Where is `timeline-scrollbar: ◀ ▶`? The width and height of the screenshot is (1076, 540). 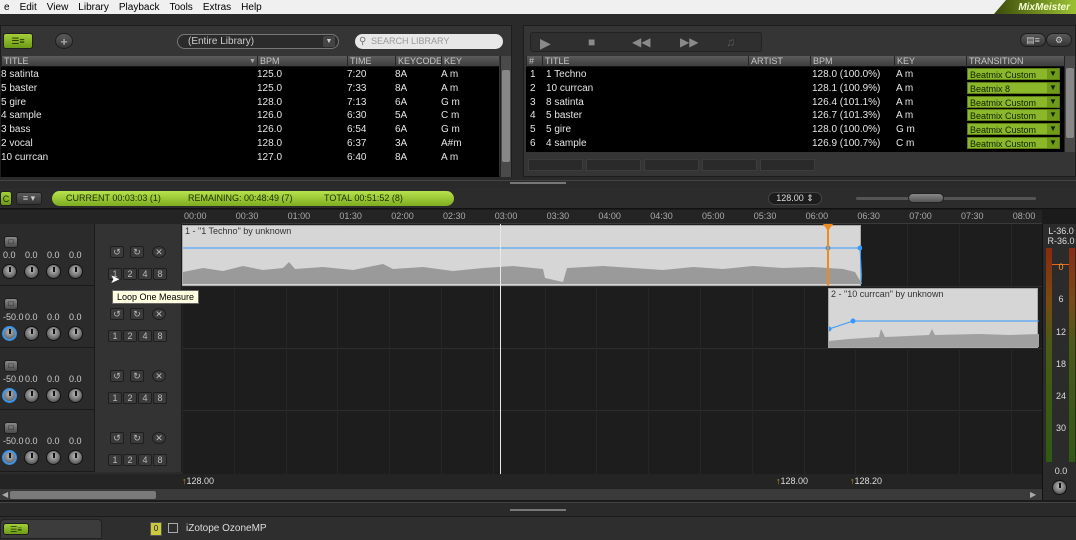
timeline-scrollbar: ◀ ▶ is located at coordinates (521, 494).